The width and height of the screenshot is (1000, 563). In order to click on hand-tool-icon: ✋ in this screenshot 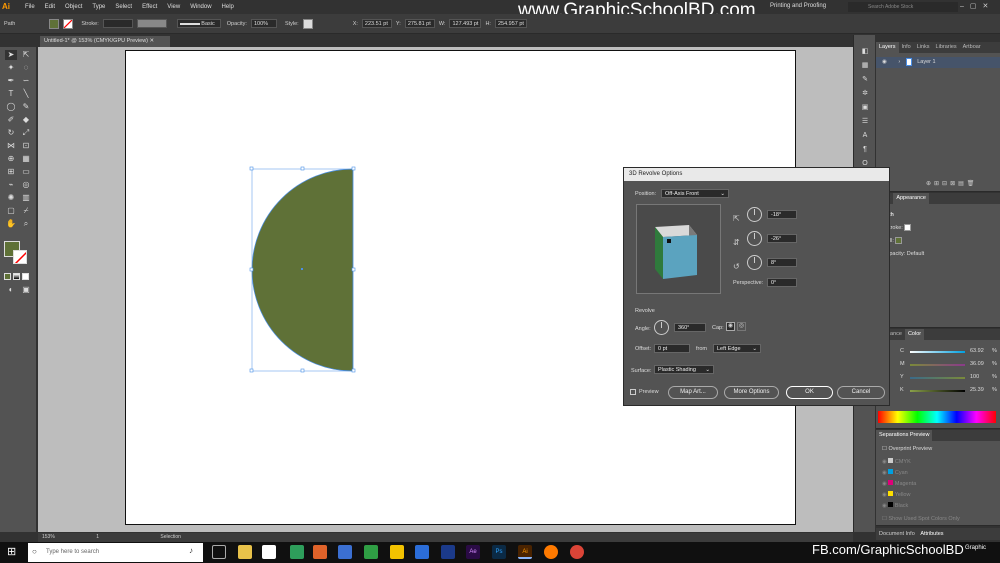, I will do `click(11, 224)`.